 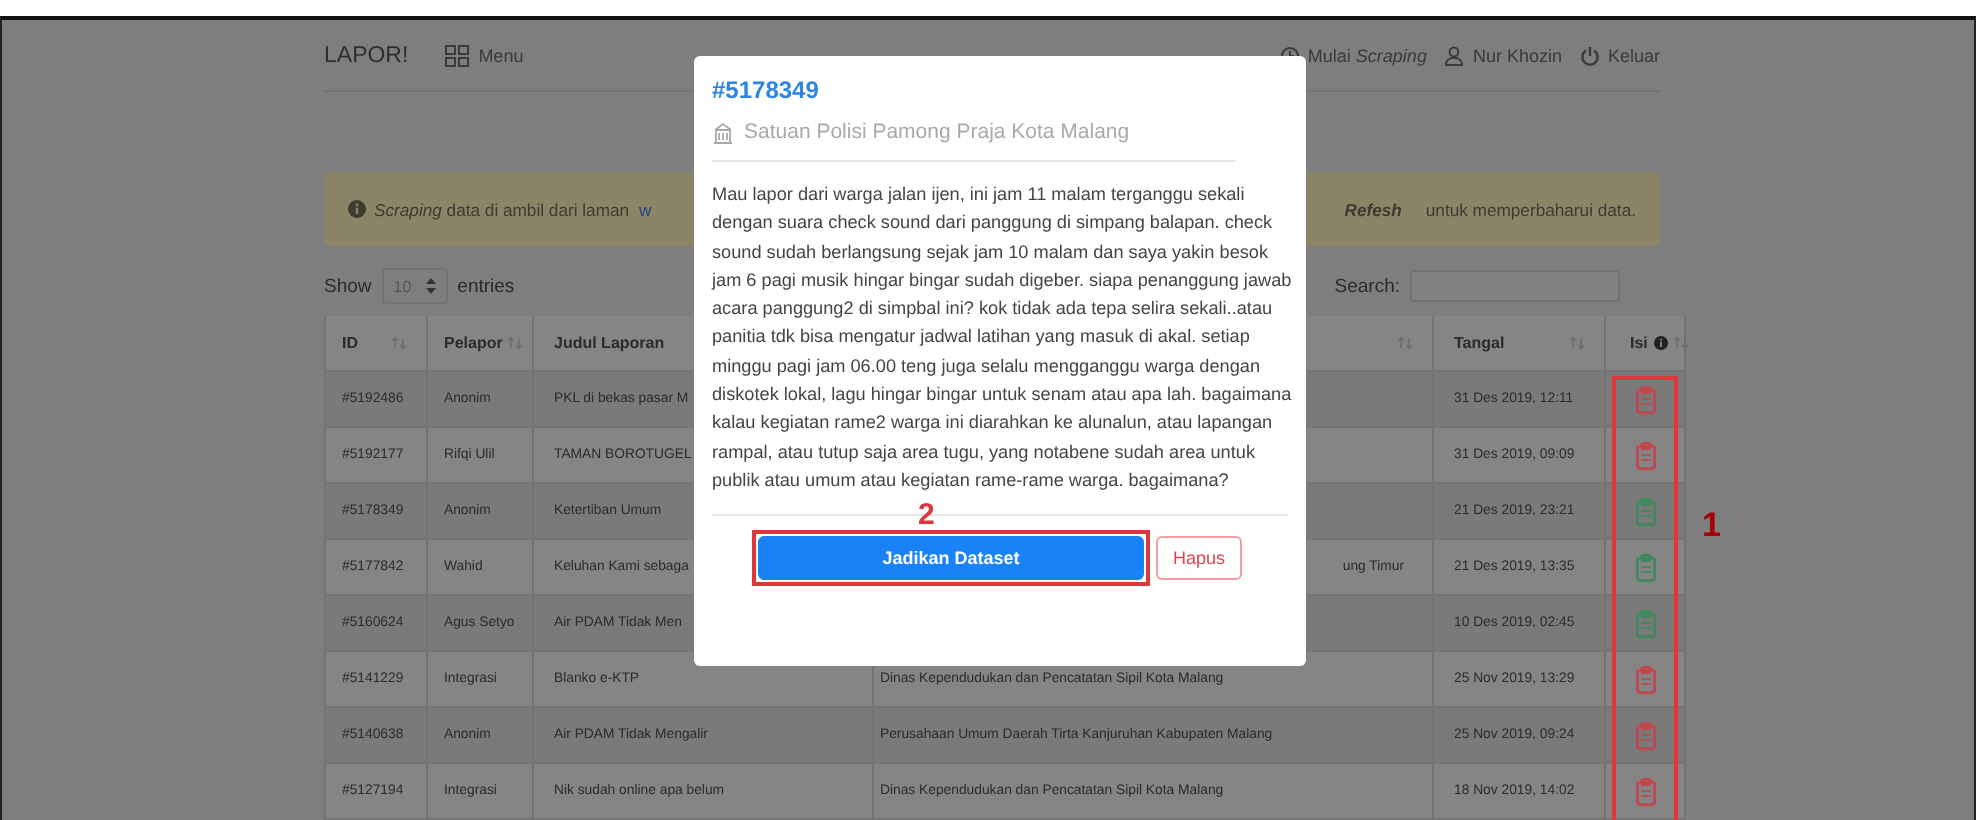 I want to click on alert-text: Scraping data di ambil dari laman, so click(x=502, y=209).